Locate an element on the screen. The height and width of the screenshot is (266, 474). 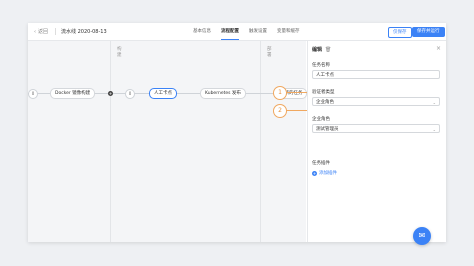
back-button: ‹ 返回 is located at coordinates (41, 32).